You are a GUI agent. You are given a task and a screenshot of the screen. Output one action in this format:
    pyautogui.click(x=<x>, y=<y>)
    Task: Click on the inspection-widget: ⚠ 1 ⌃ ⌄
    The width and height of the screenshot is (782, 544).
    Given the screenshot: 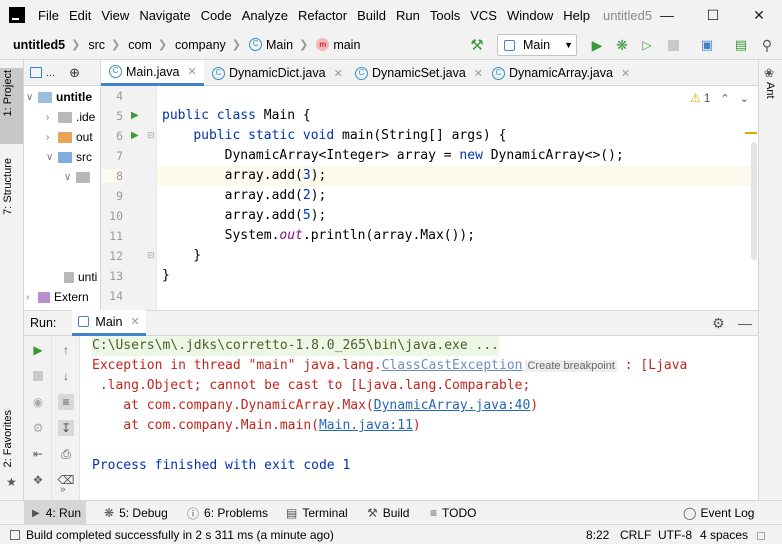 What is the action you would take?
    pyautogui.click(x=719, y=98)
    